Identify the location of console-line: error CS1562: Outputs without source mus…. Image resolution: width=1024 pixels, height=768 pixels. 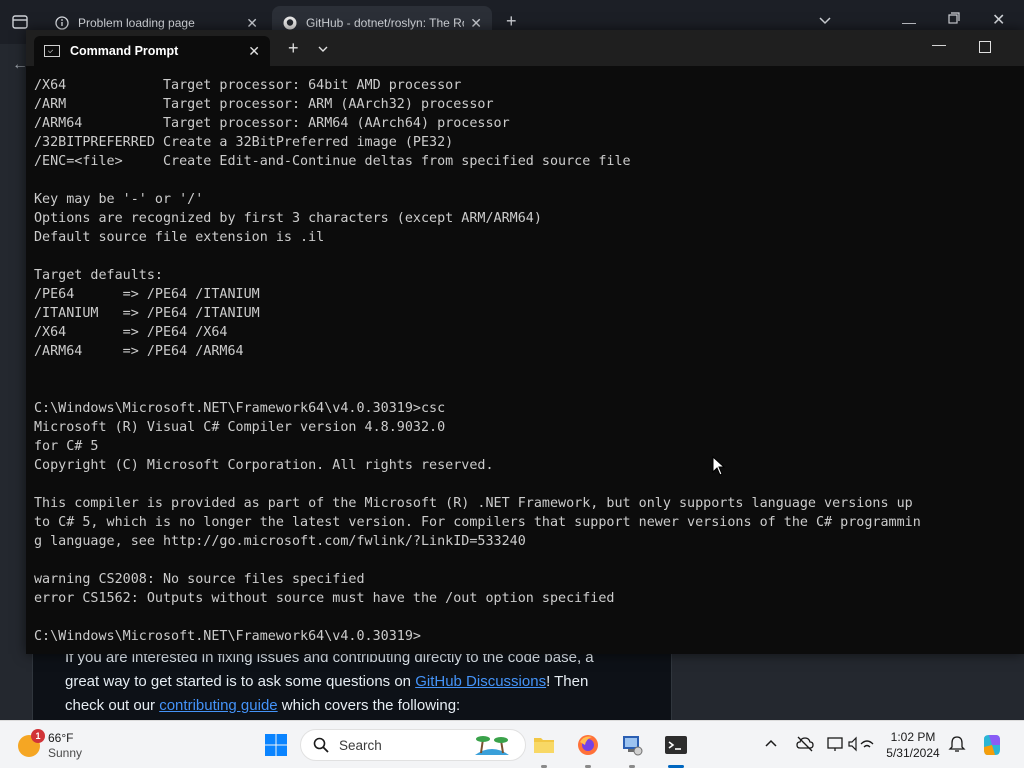
(324, 598).